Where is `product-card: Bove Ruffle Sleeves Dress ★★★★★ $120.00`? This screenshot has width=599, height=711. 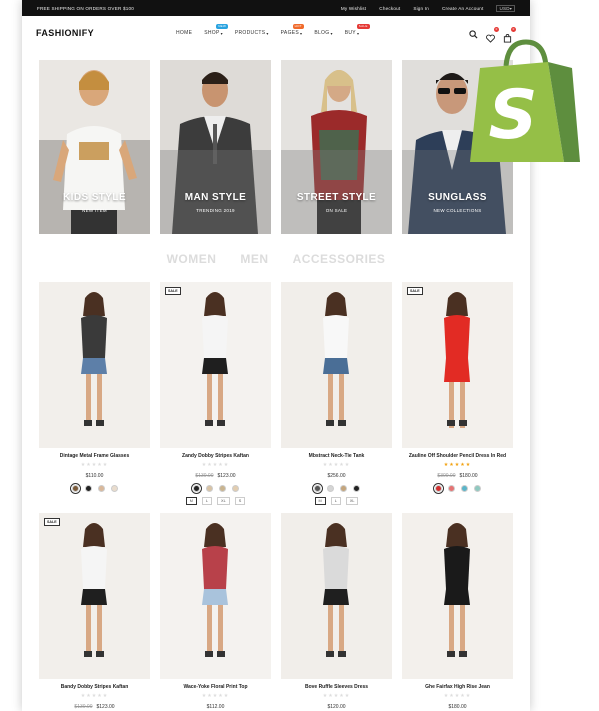
product-card: Bove Ruffle Sleeves Dress ★★★★★ $120.00 is located at coordinates (336, 611).